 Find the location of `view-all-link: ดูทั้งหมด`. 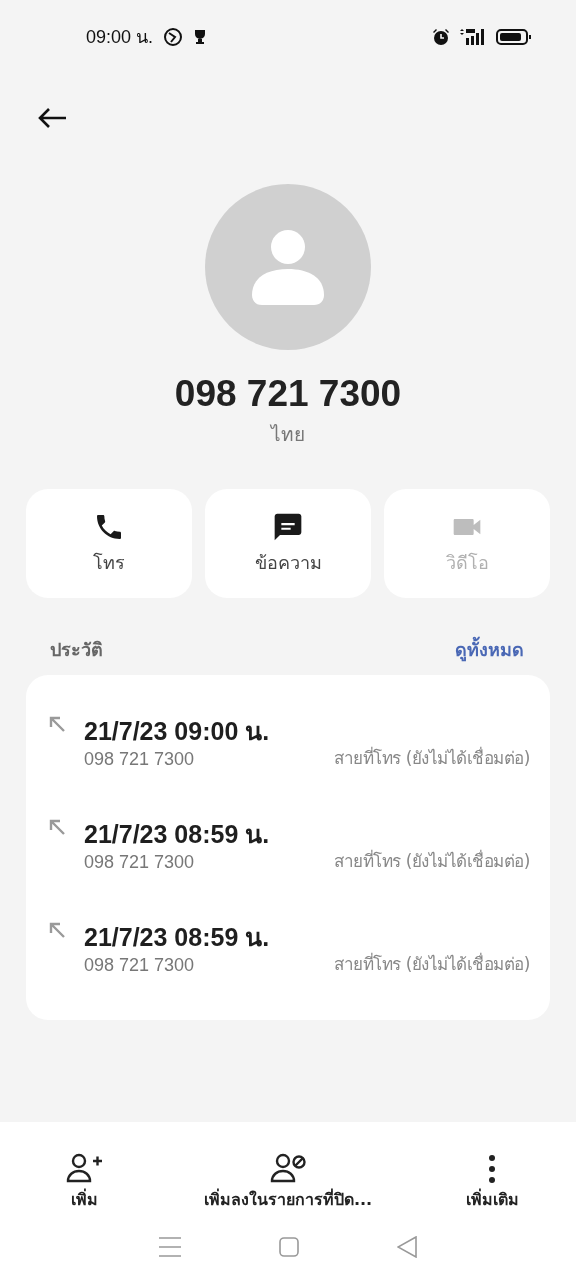

view-all-link: ดูทั้งหมด is located at coordinates (489, 649).